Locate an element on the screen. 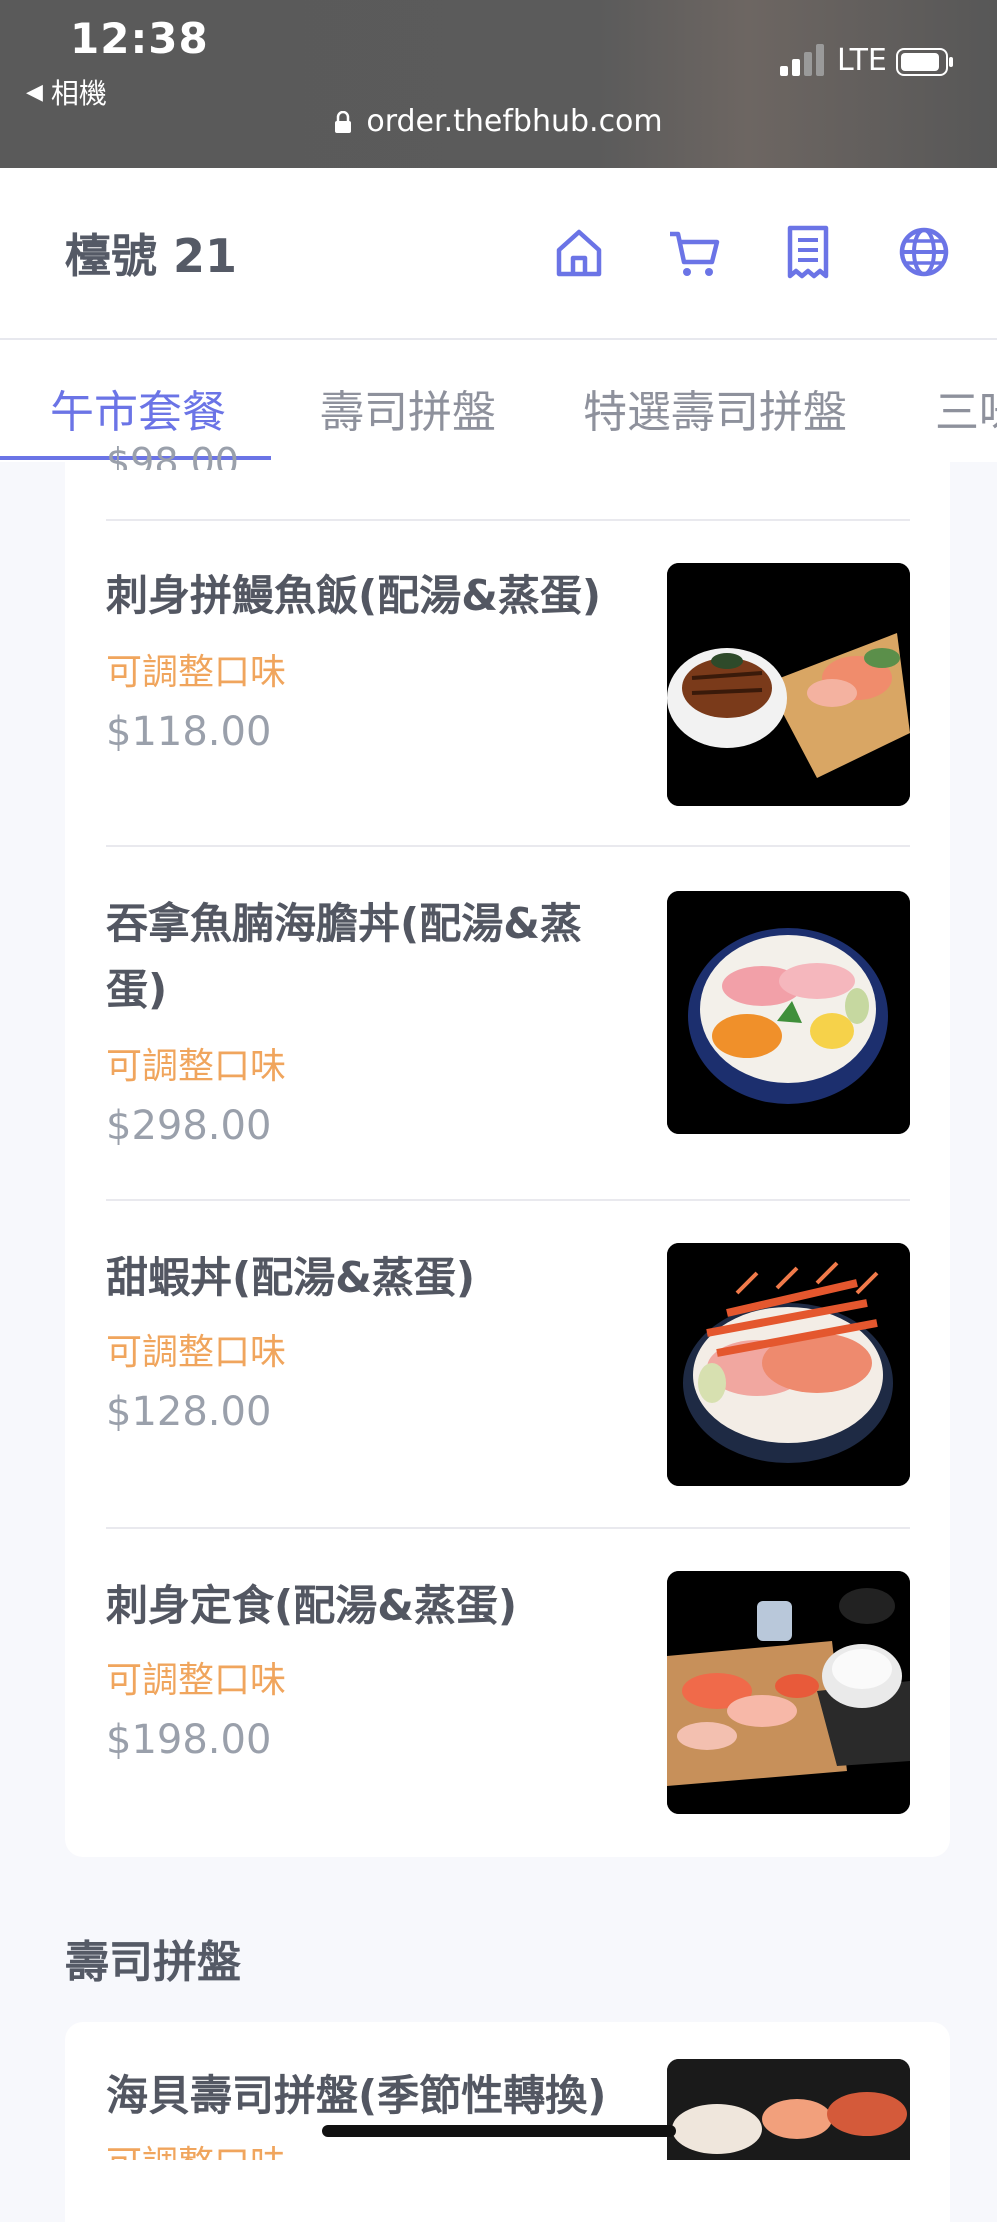 This screenshot has width=997, height=2222. item-price: $298.00 is located at coordinates (189, 1126).